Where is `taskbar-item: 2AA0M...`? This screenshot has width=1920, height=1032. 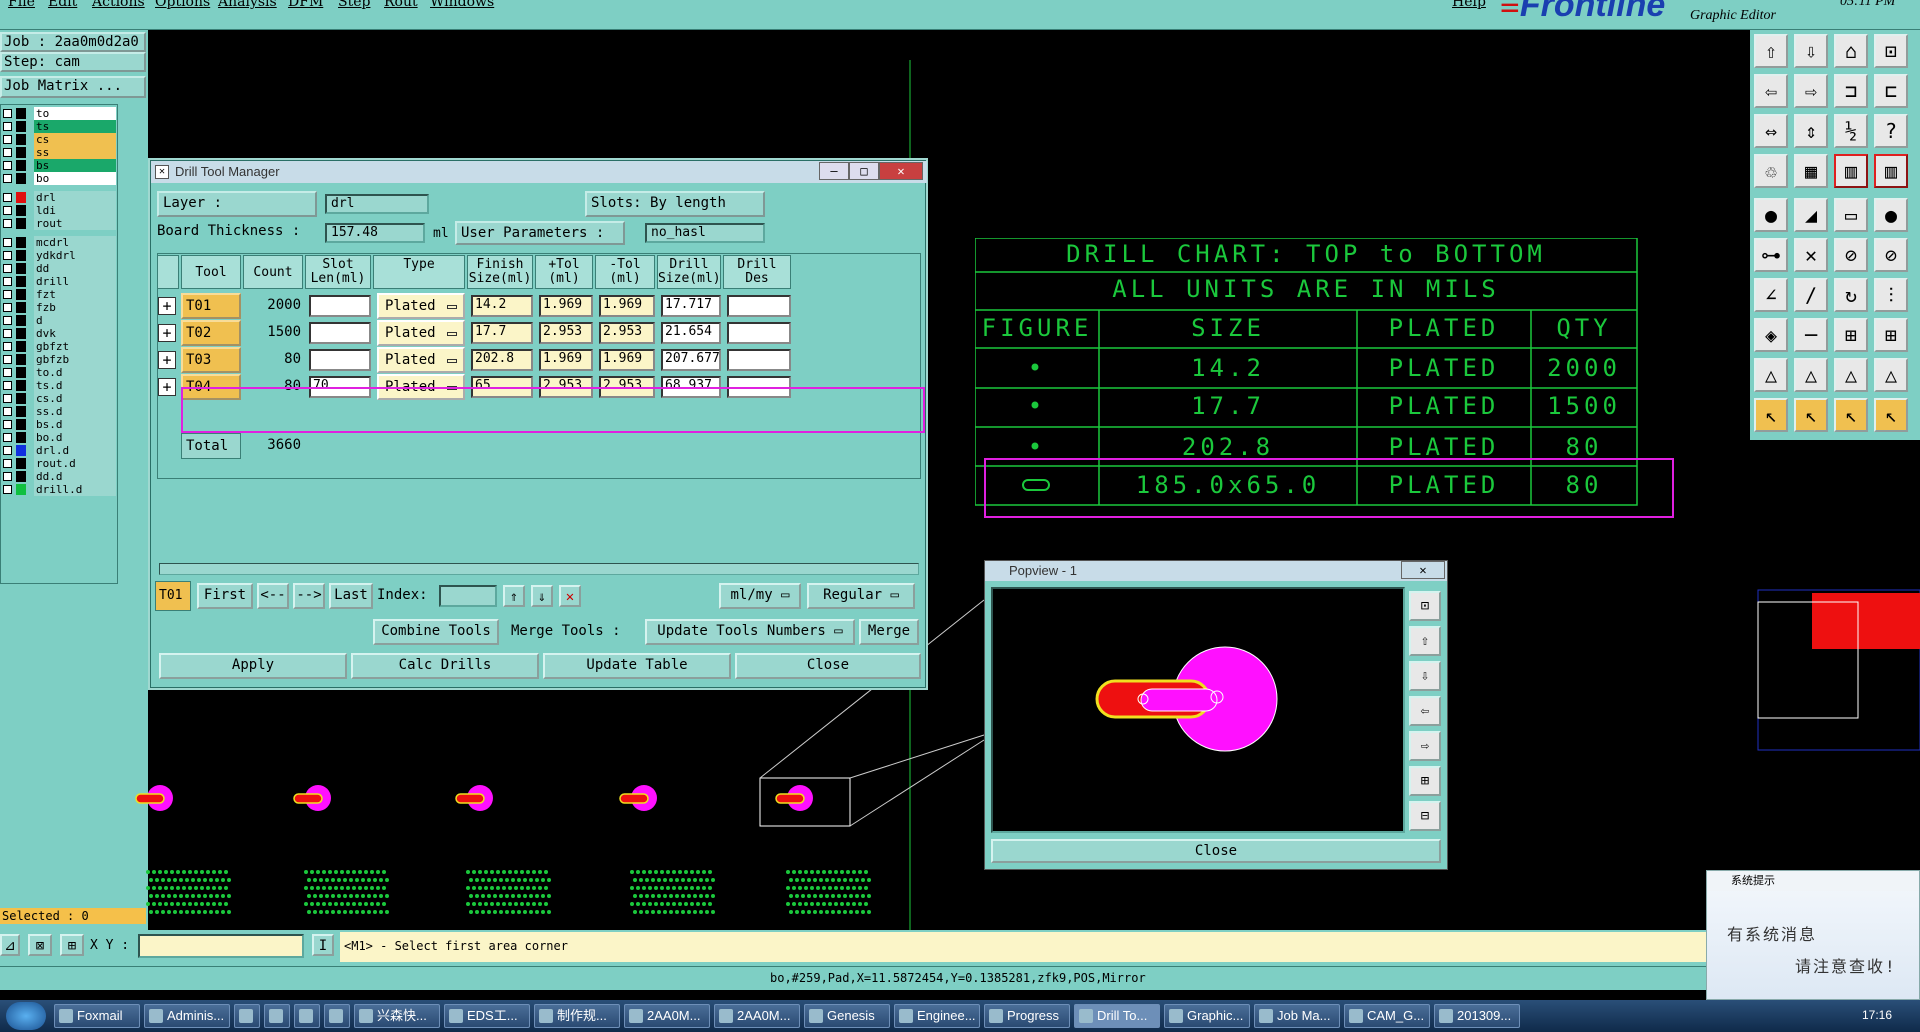
taskbar-item: 2AA0M... is located at coordinates (757, 1016).